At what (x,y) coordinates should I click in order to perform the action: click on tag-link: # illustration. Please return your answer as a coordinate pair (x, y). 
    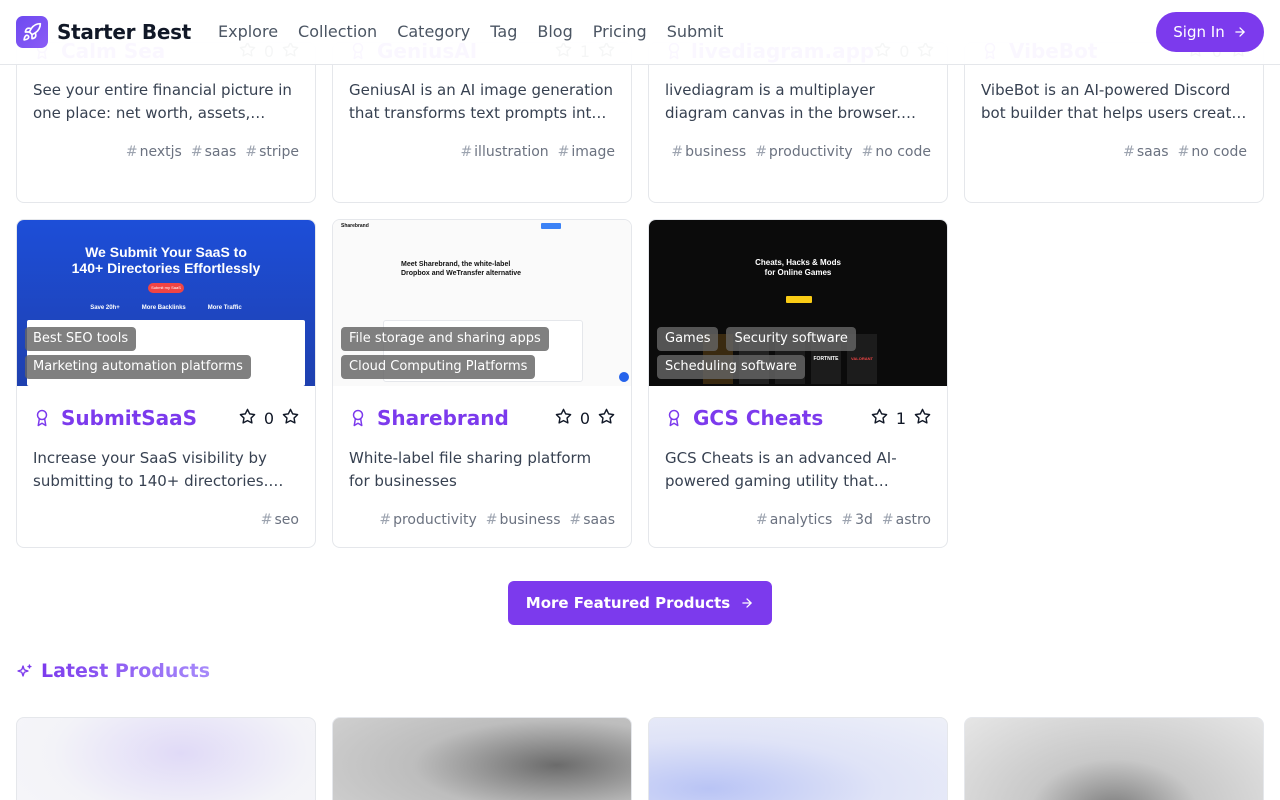
    Looking at the image, I should click on (504, 152).